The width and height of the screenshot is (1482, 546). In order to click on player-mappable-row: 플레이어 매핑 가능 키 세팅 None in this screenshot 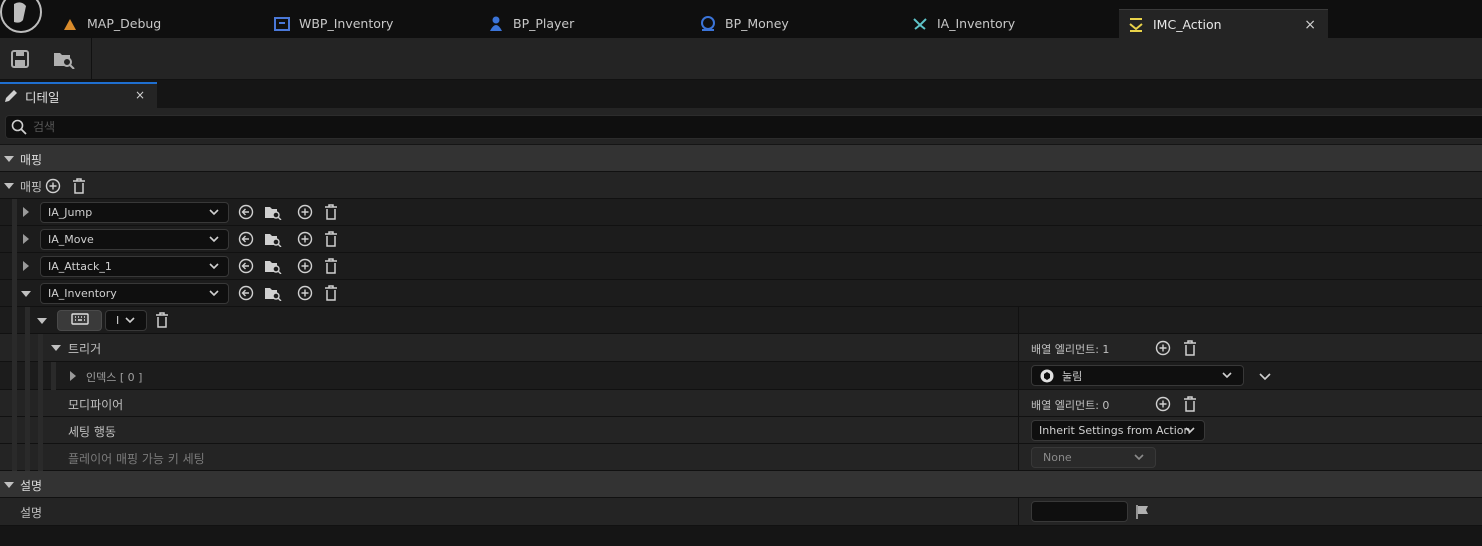, I will do `click(741, 457)`.